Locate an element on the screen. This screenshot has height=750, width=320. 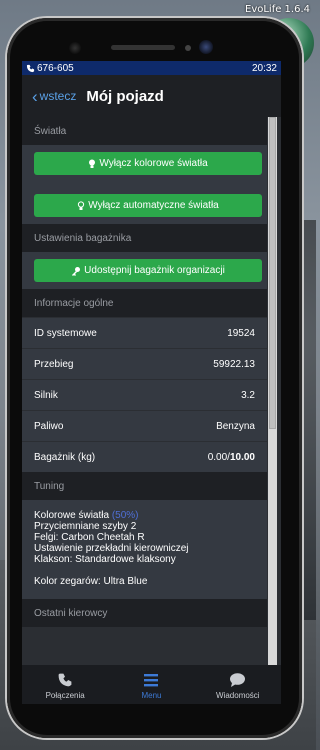
lightbulb-icon is located at coordinates (92, 163).